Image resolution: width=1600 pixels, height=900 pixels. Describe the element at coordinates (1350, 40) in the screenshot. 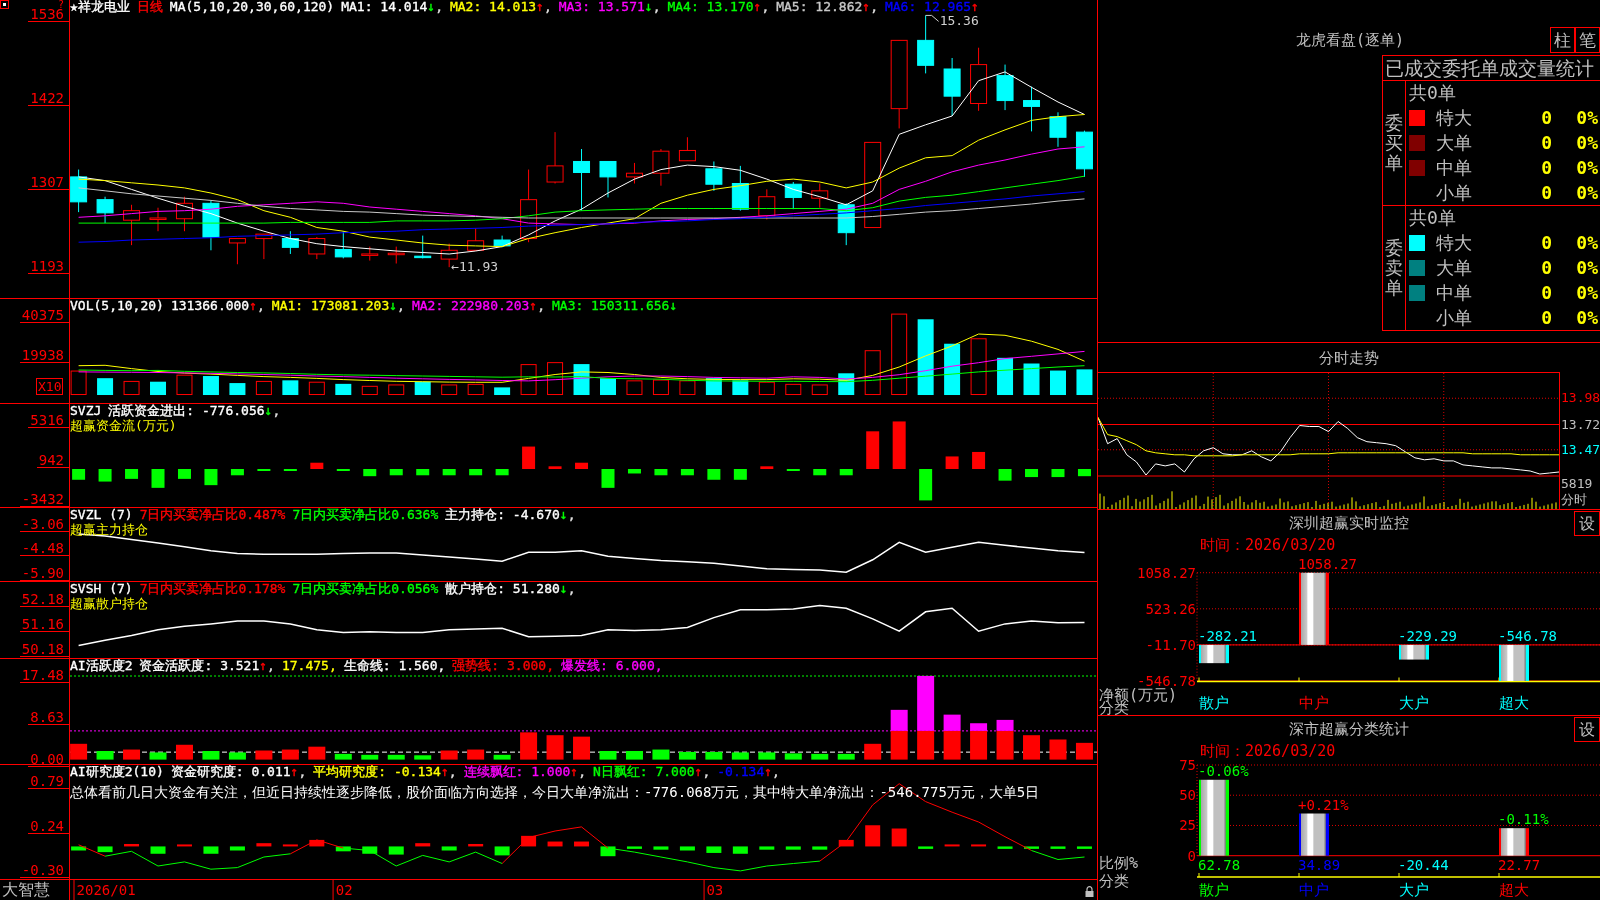

I see `panel-title: 龙虎看盘(逐单)` at that location.